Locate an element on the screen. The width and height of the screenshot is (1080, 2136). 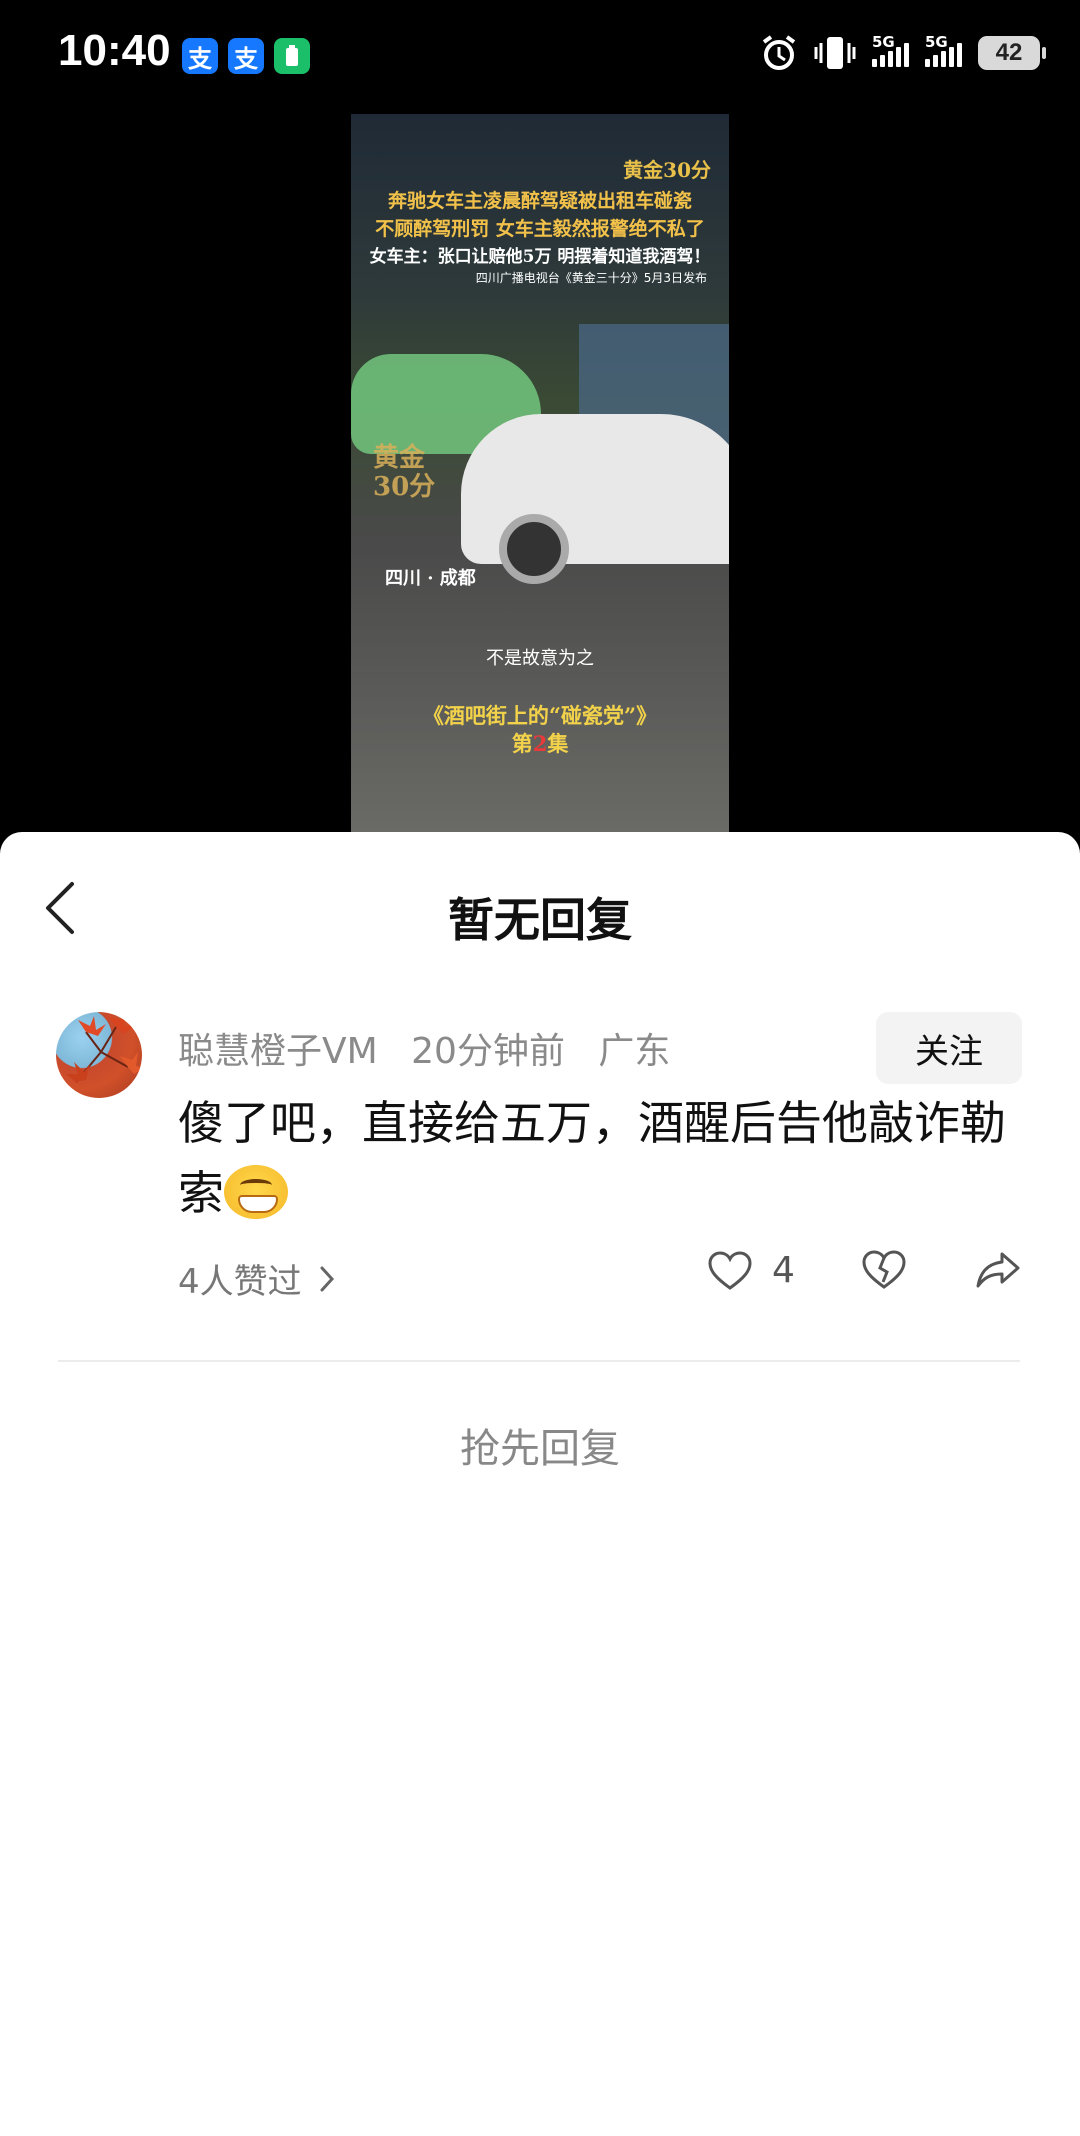
broken-heart-icon is located at coordinates (884, 1269).